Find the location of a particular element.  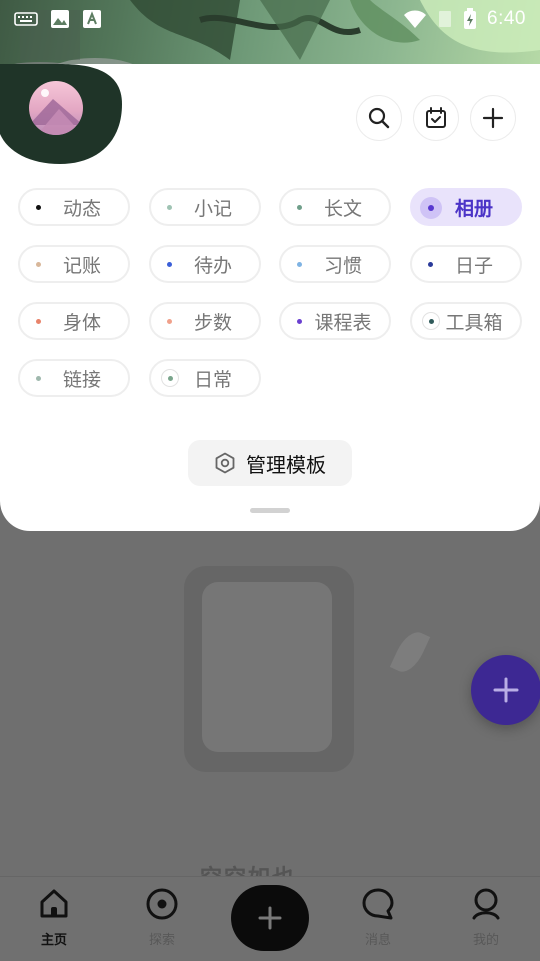

calendar-check-icon is located at coordinates (436, 117).